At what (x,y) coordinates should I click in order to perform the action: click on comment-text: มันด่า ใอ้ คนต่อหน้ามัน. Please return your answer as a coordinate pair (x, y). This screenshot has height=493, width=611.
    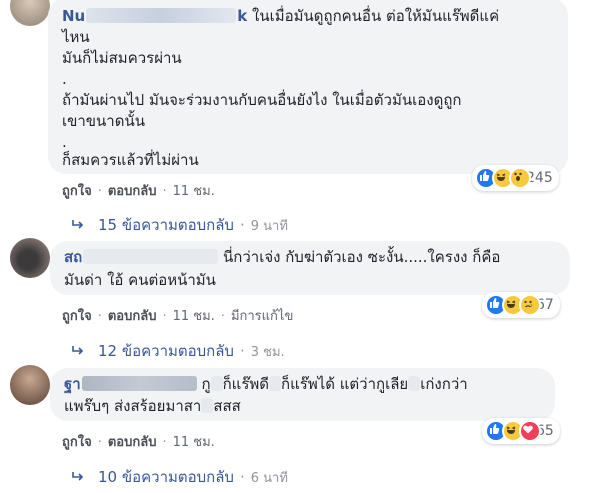
    Looking at the image, I should click on (140, 280).